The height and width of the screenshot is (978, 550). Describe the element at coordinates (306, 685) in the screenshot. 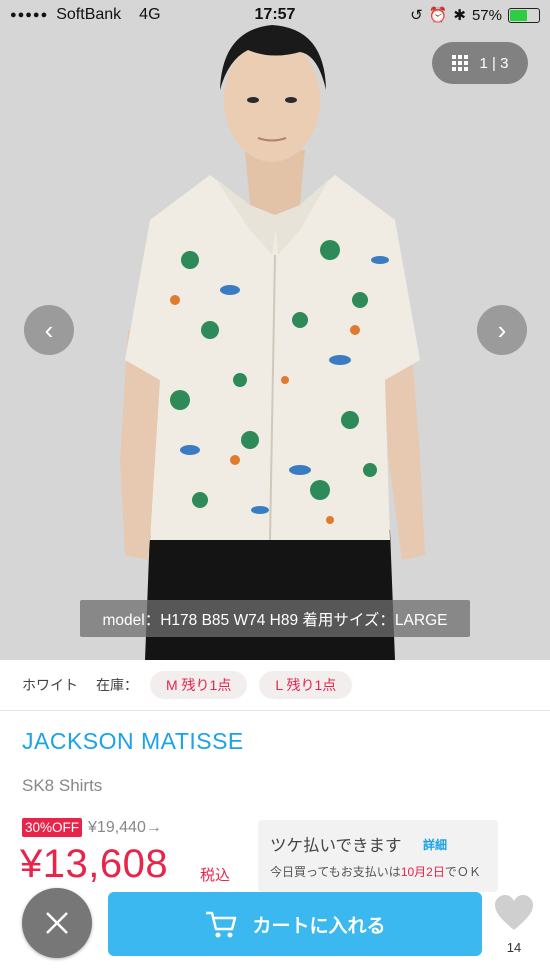

I see `size-chip-l: L 残り1点` at that location.